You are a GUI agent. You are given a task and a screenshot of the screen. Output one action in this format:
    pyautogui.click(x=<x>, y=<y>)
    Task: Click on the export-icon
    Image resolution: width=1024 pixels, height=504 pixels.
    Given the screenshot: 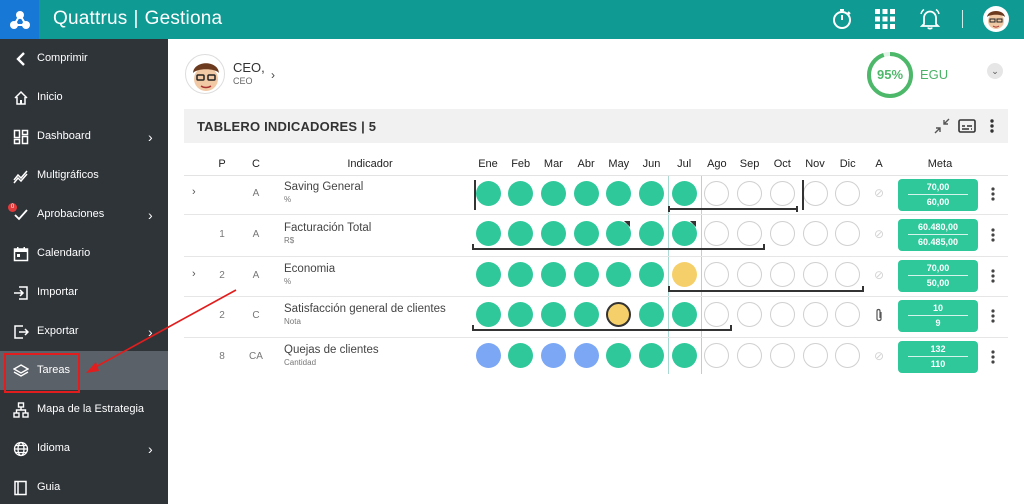 What is the action you would take?
    pyautogui.click(x=21, y=332)
    